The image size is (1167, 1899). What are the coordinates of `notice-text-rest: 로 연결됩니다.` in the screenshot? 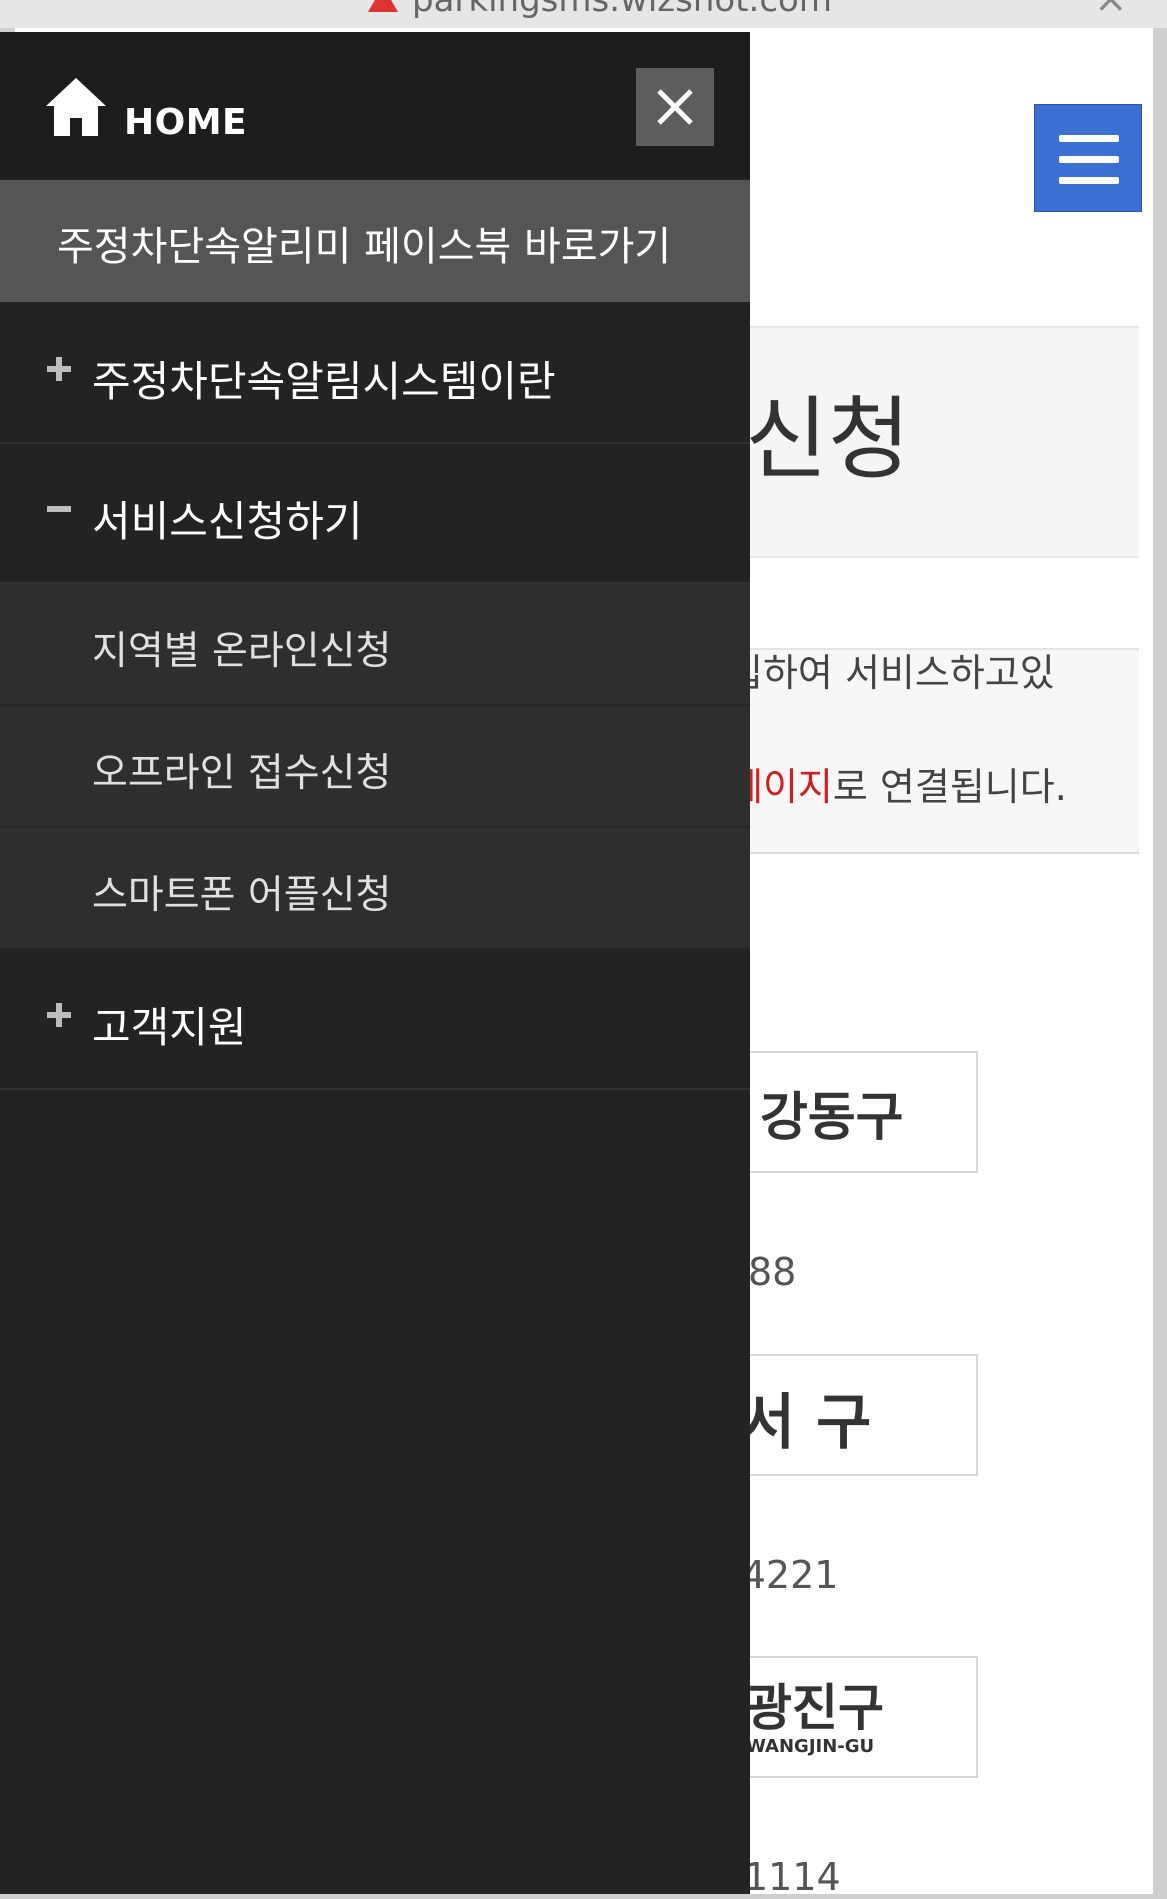 It's located at (949, 787).